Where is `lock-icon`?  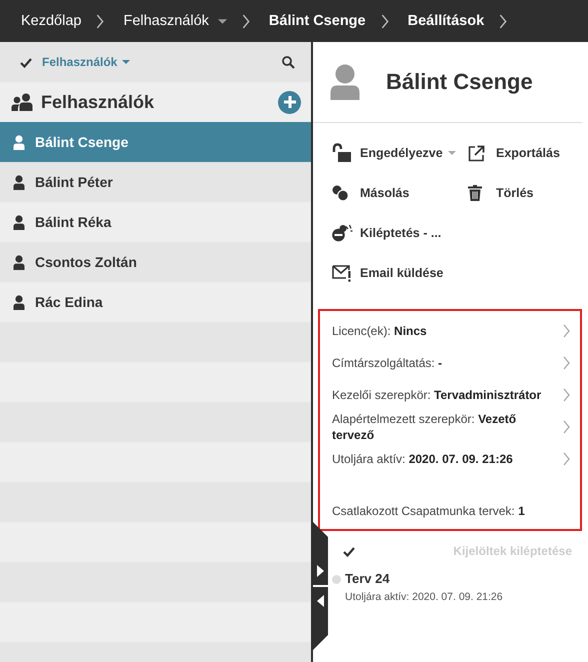 lock-icon is located at coordinates (342, 153).